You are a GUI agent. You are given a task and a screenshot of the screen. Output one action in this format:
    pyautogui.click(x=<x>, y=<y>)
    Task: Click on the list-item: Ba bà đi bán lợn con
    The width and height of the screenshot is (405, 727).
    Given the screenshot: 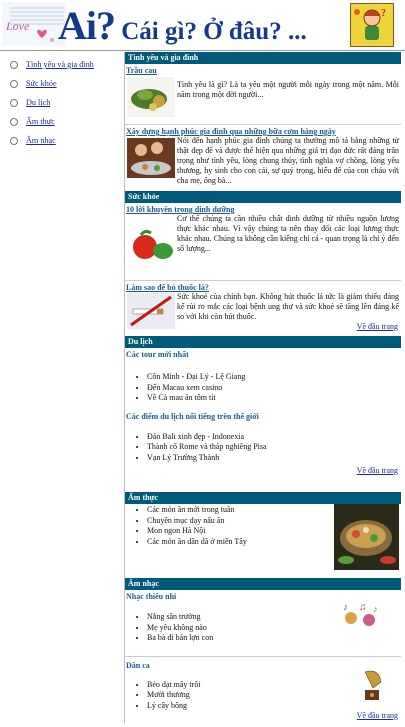 What is the action you would take?
    pyautogui.click(x=274, y=638)
    